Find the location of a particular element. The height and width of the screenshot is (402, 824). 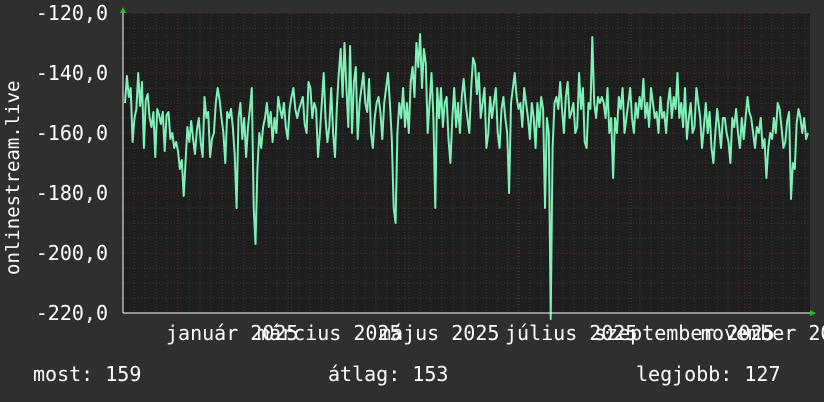

stat-best: legjobb: 127 is located at coordinates (708, 374).